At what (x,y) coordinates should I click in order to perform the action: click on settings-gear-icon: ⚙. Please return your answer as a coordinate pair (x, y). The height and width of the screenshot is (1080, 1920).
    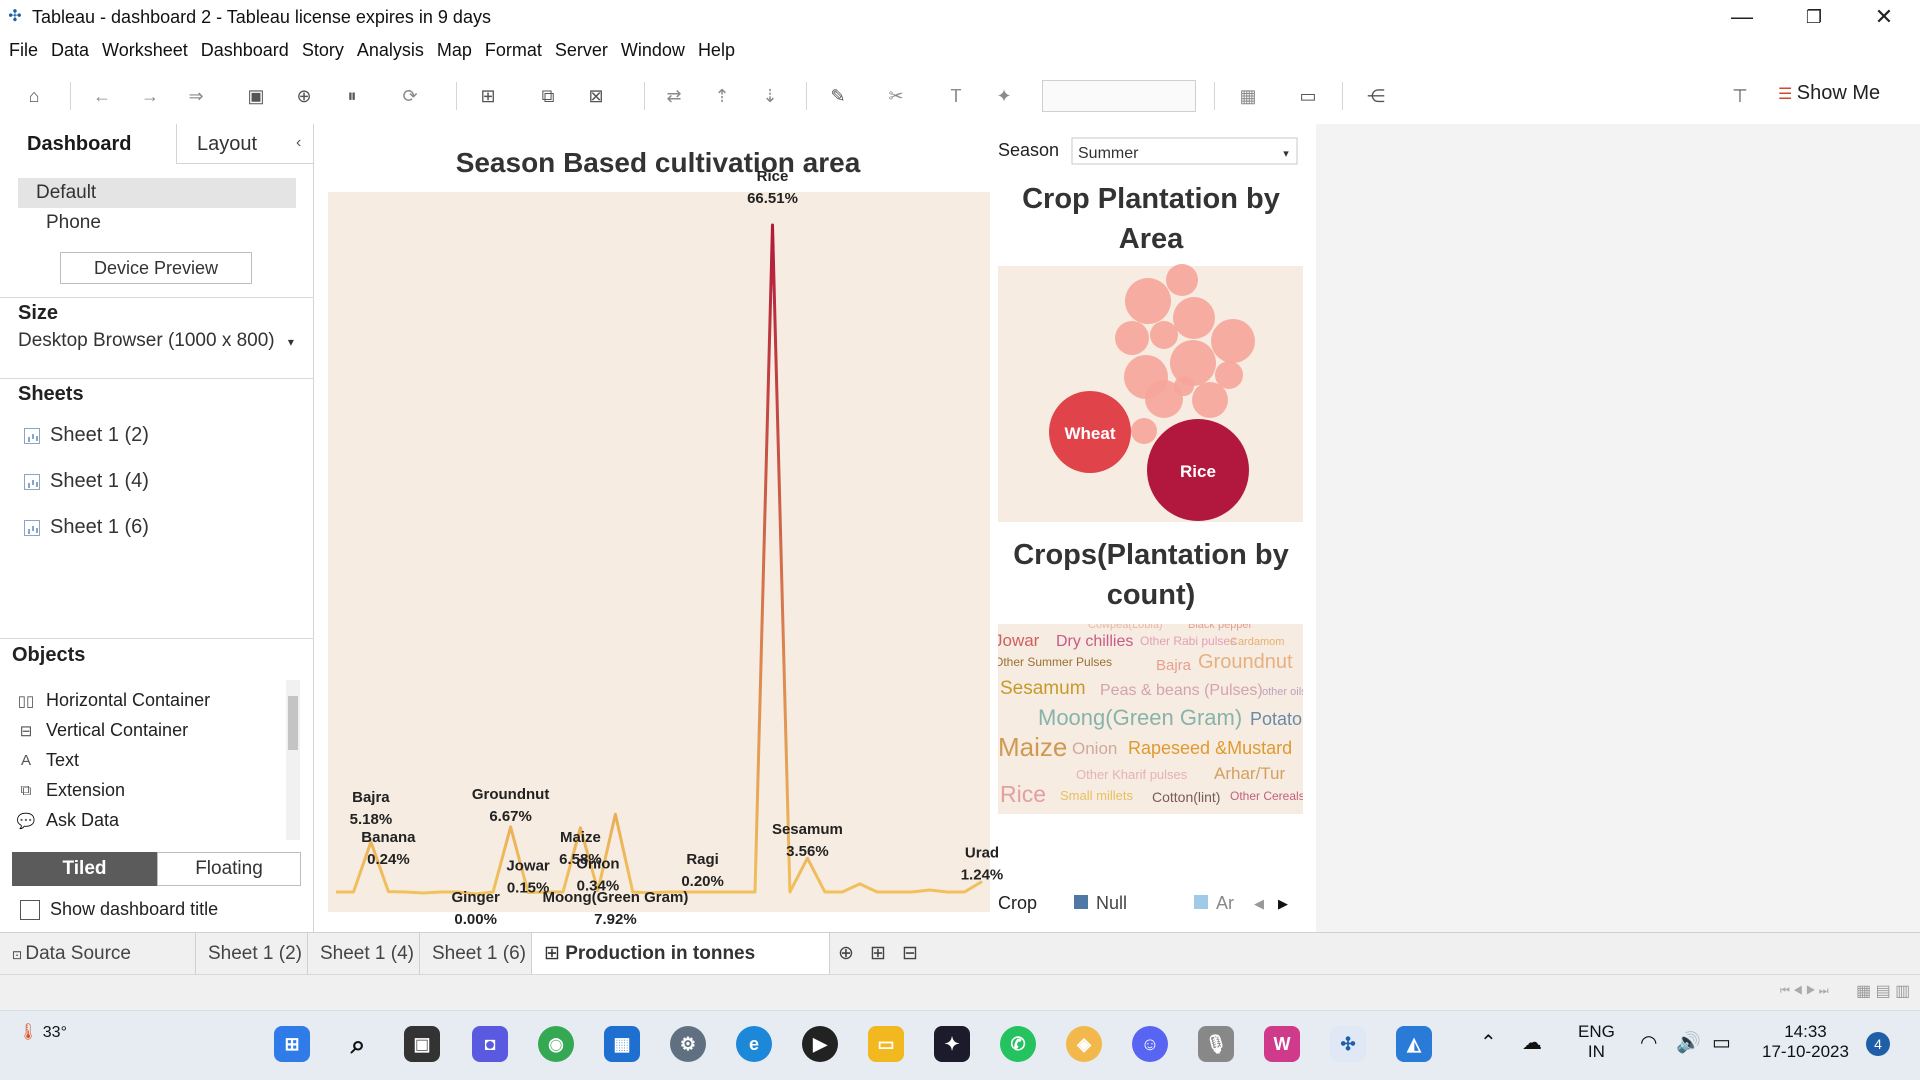
    Looking at the image, I should click on (688, 1044).